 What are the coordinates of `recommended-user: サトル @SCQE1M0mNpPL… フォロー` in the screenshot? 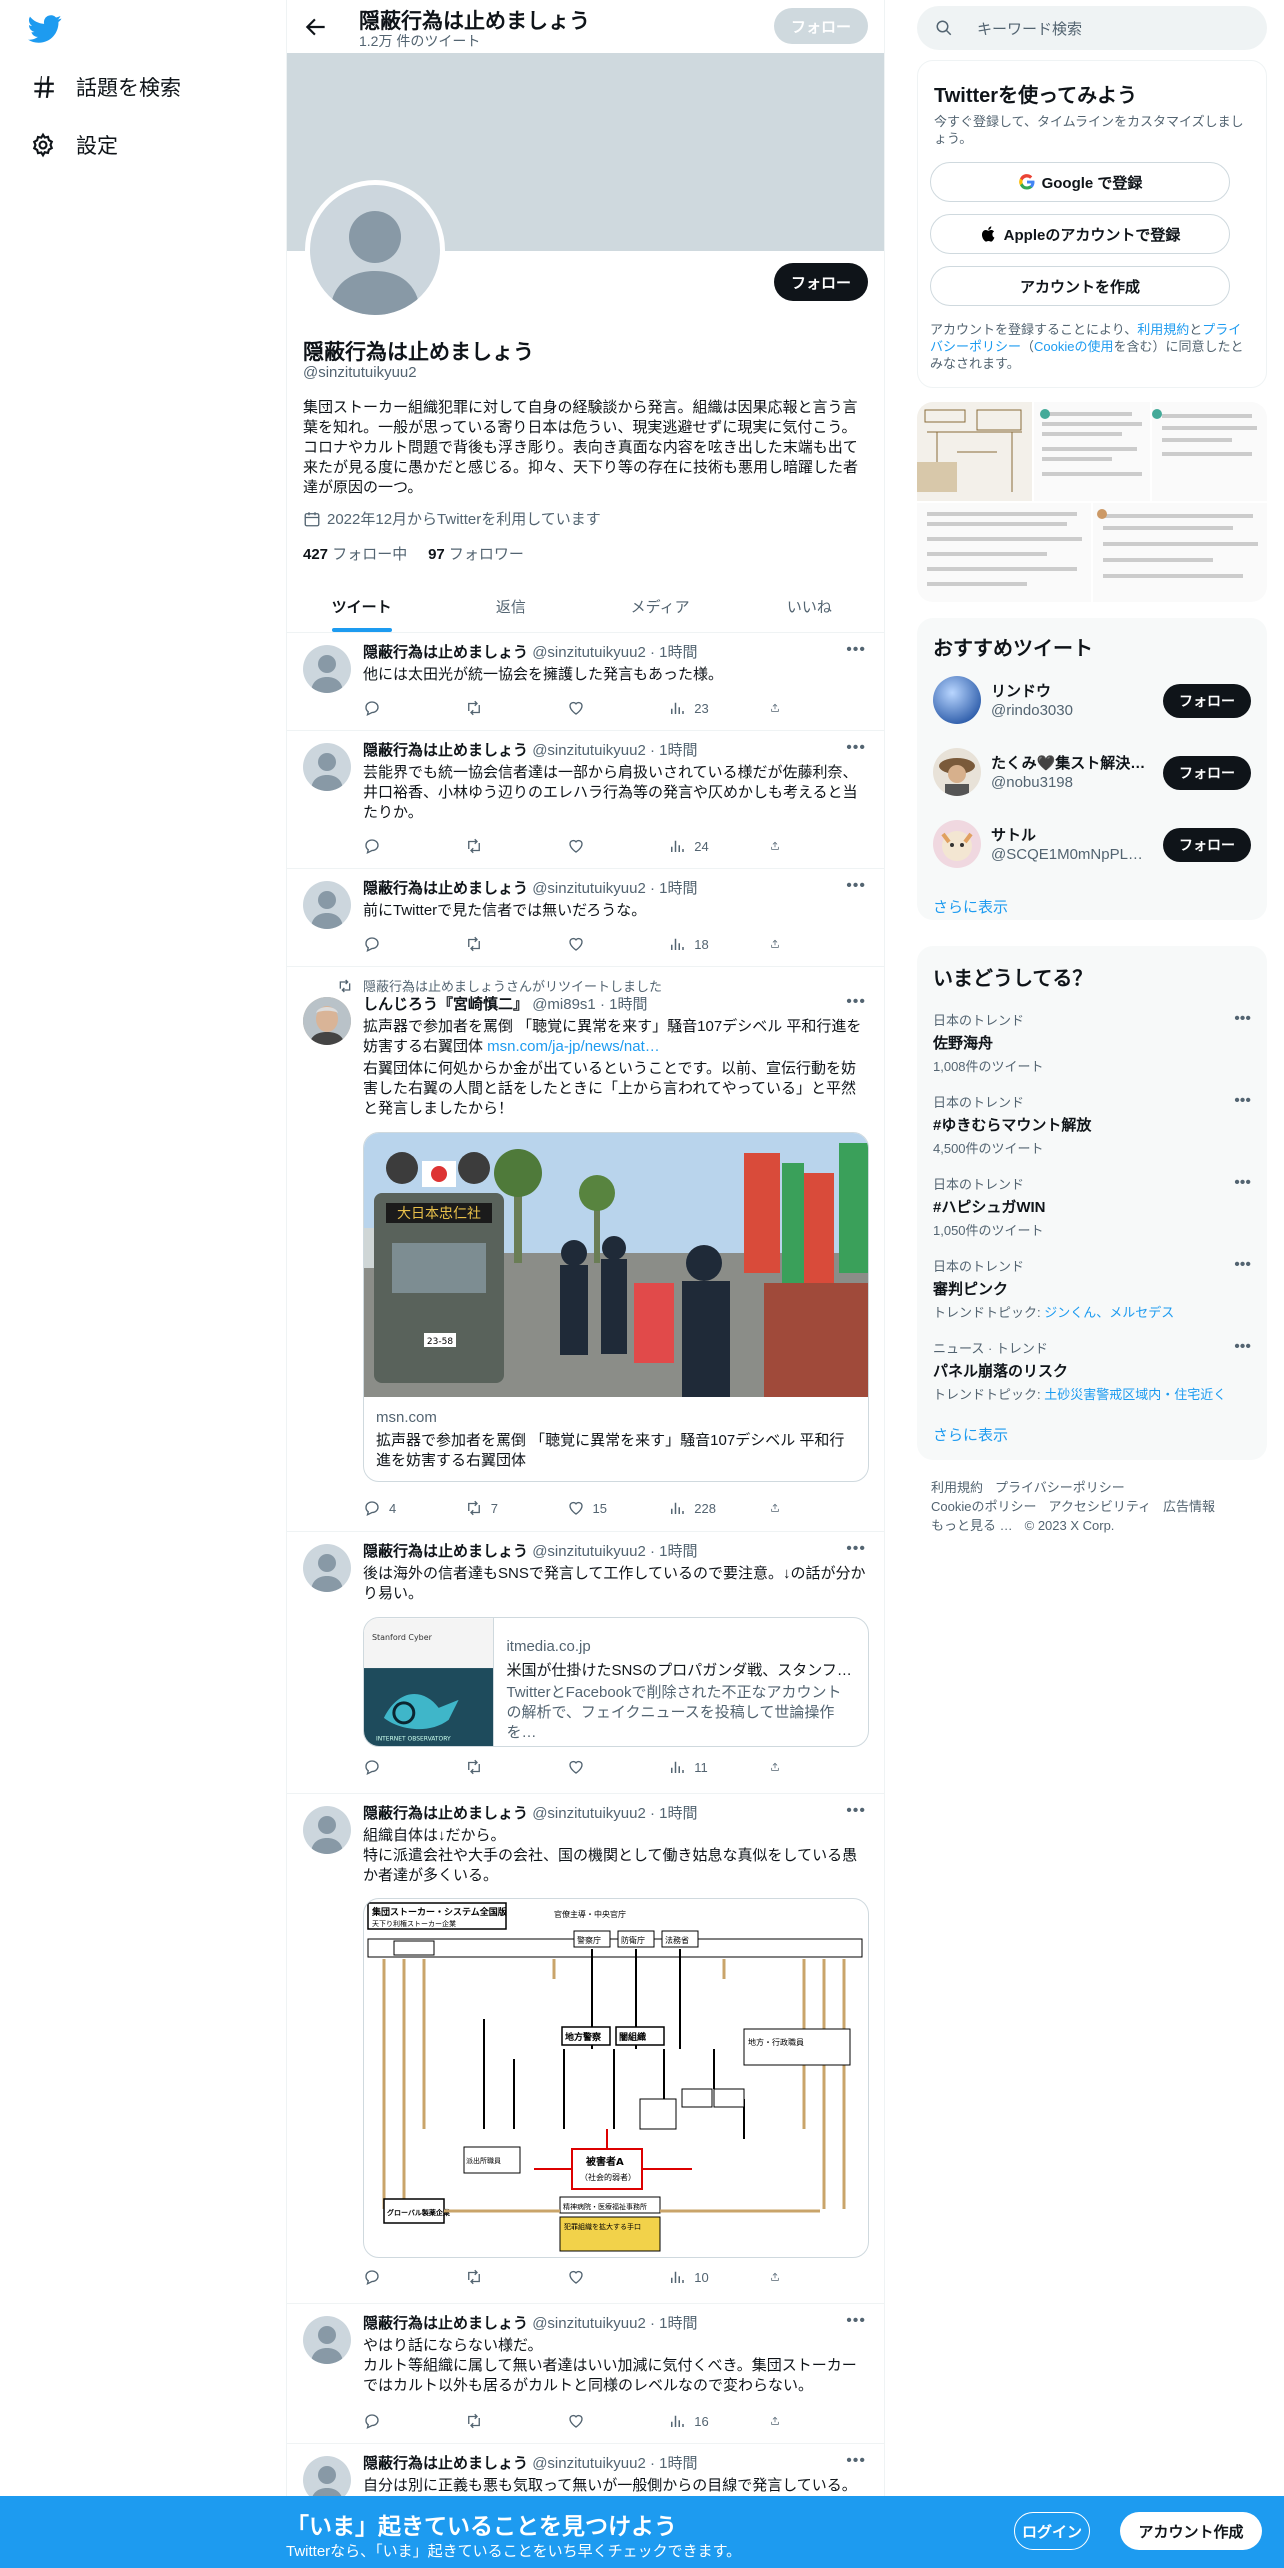 It's located at (1092, 844).